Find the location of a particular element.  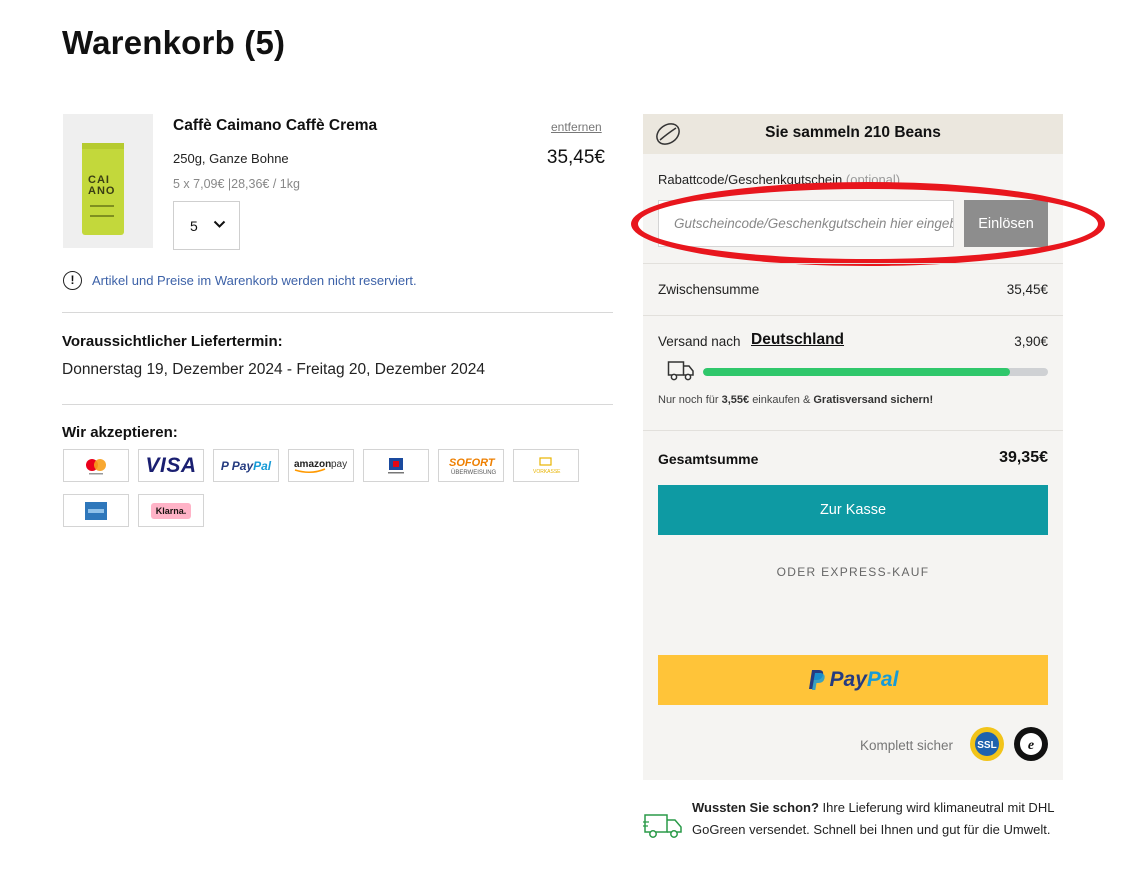

subtotal-label: Zwischensumme is located at coordinates (709, 289).